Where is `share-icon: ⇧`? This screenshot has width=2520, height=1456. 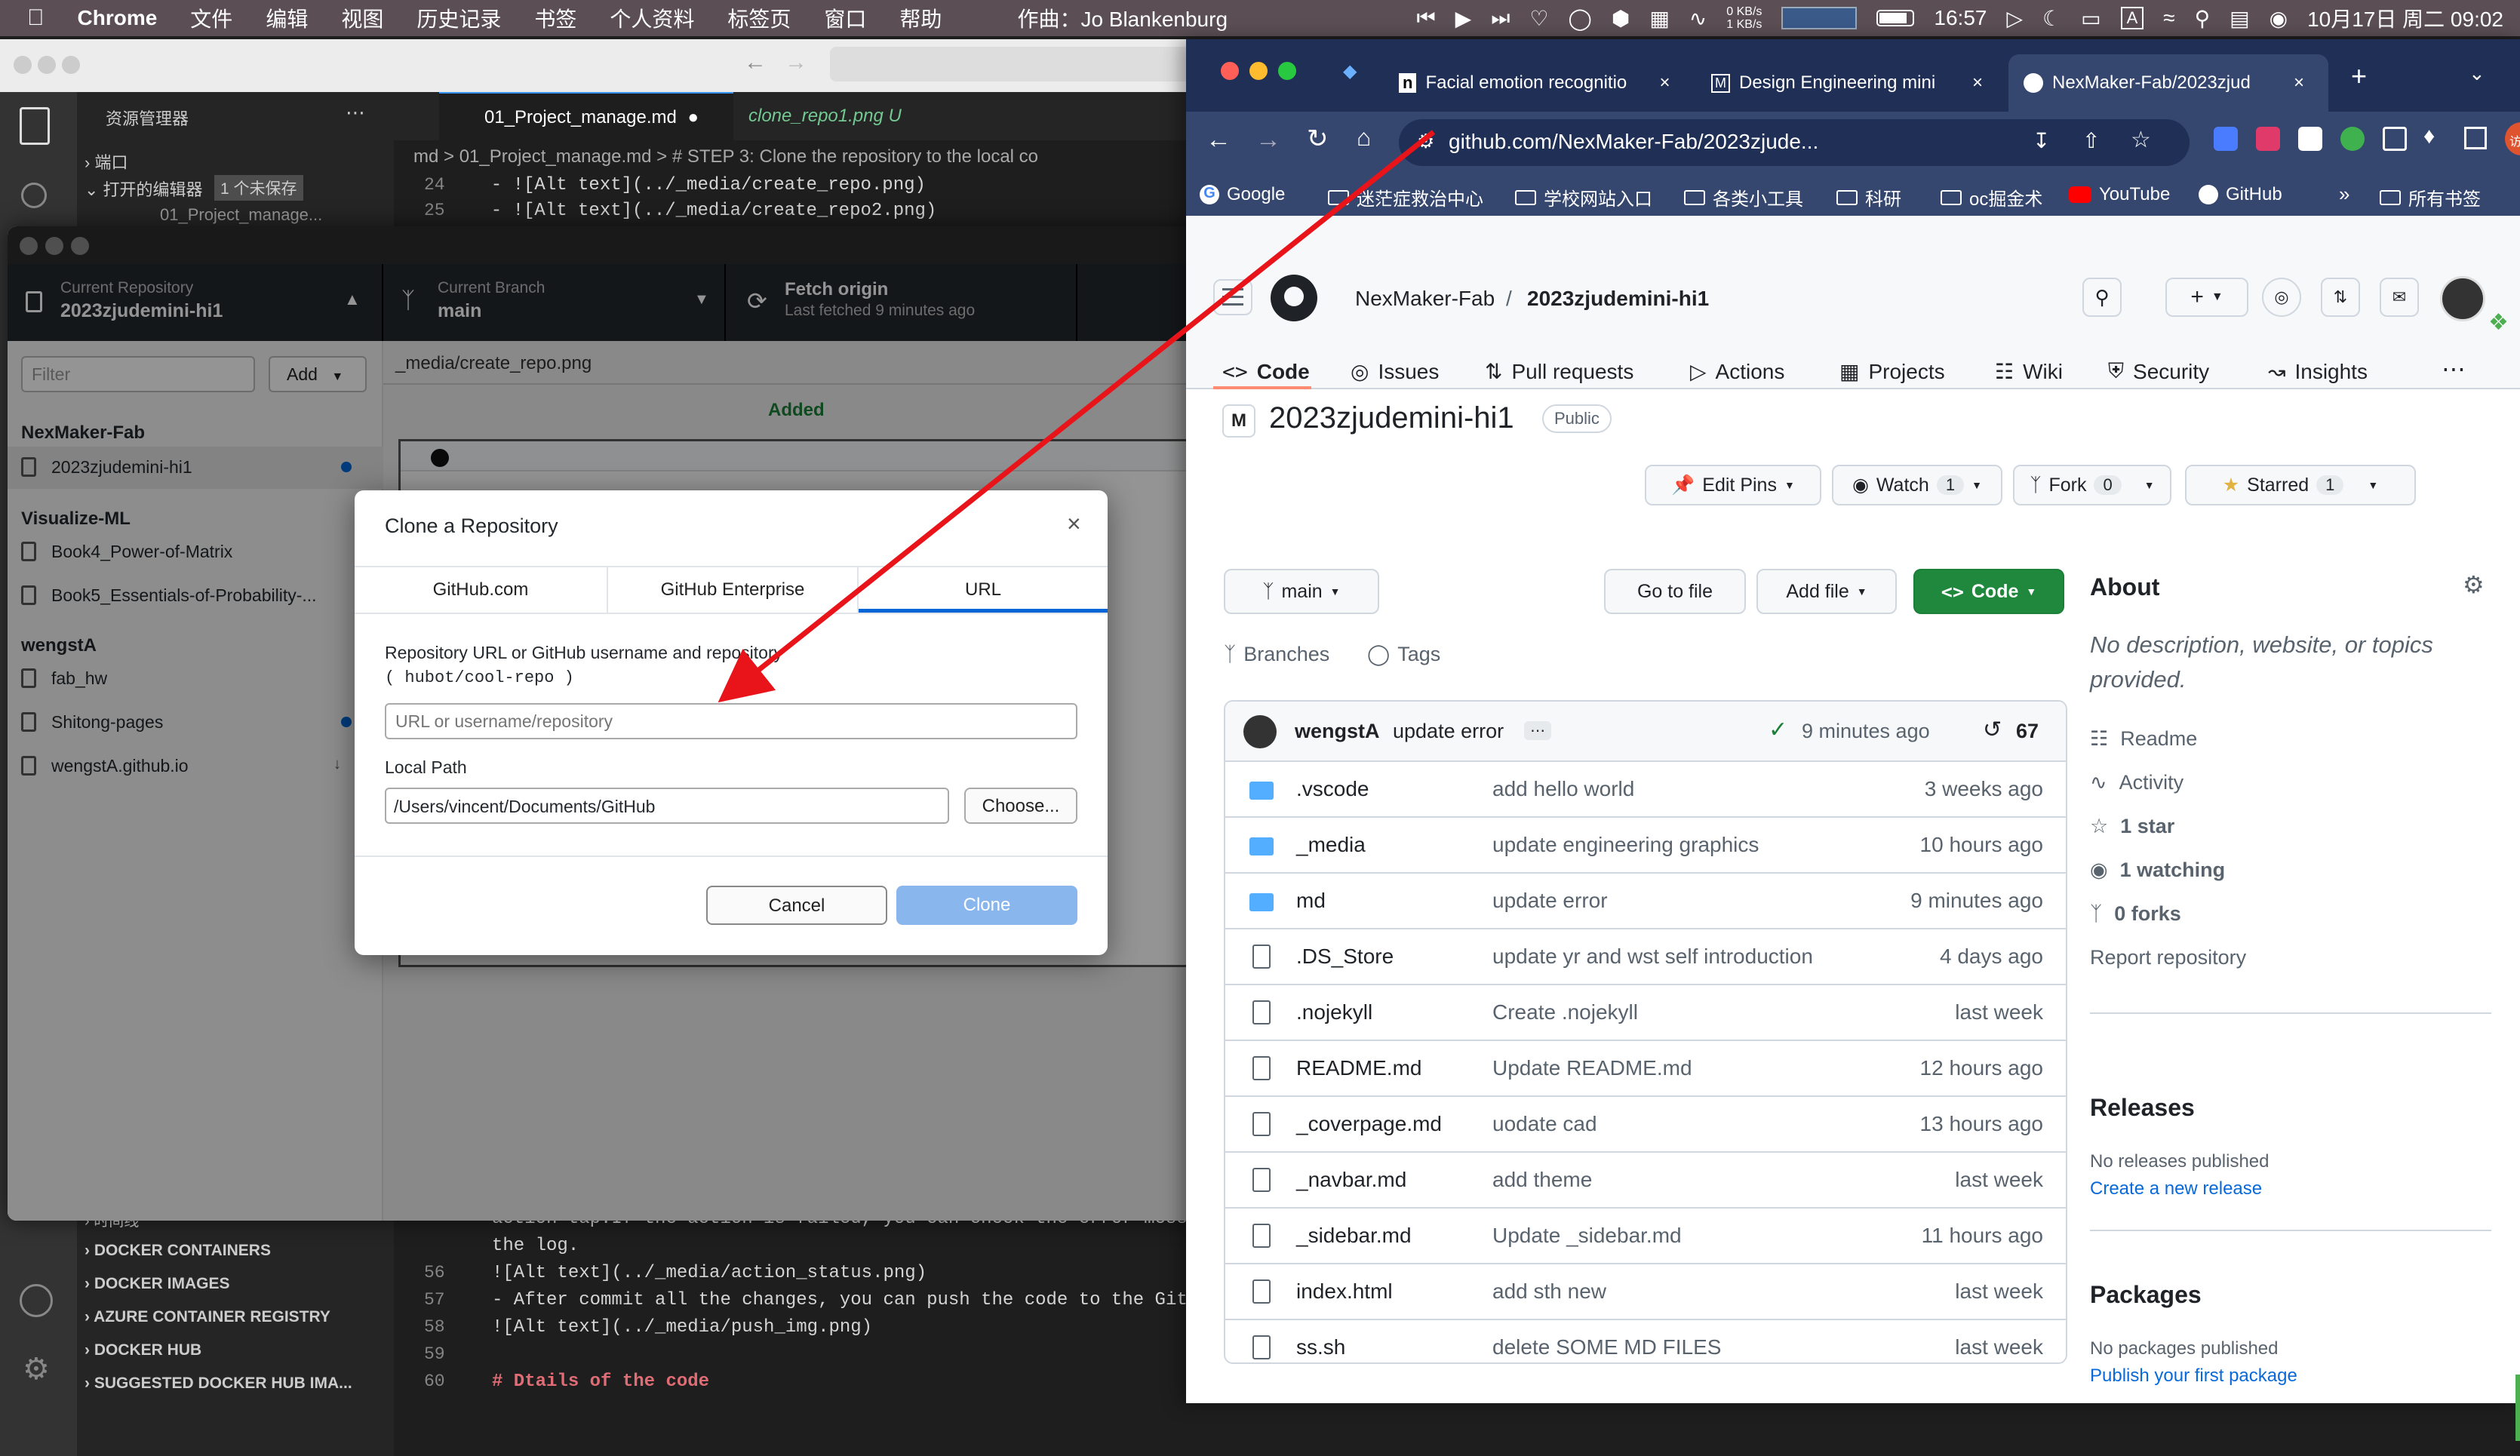 share-icon: ⇧ is located at coordinates (2091, 140).